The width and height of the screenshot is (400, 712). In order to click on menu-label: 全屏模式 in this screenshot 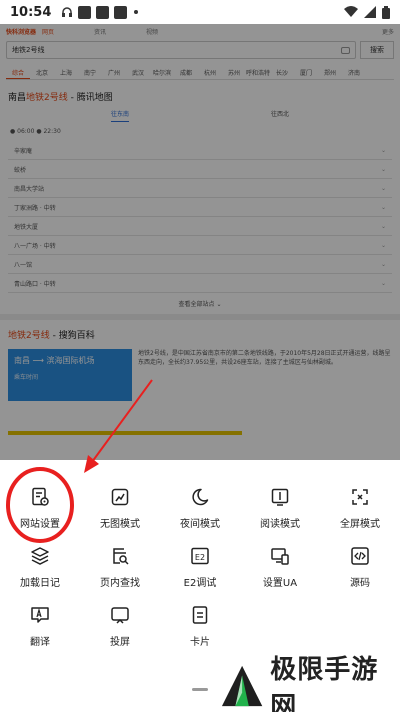, I will do `click(360, 524)`.